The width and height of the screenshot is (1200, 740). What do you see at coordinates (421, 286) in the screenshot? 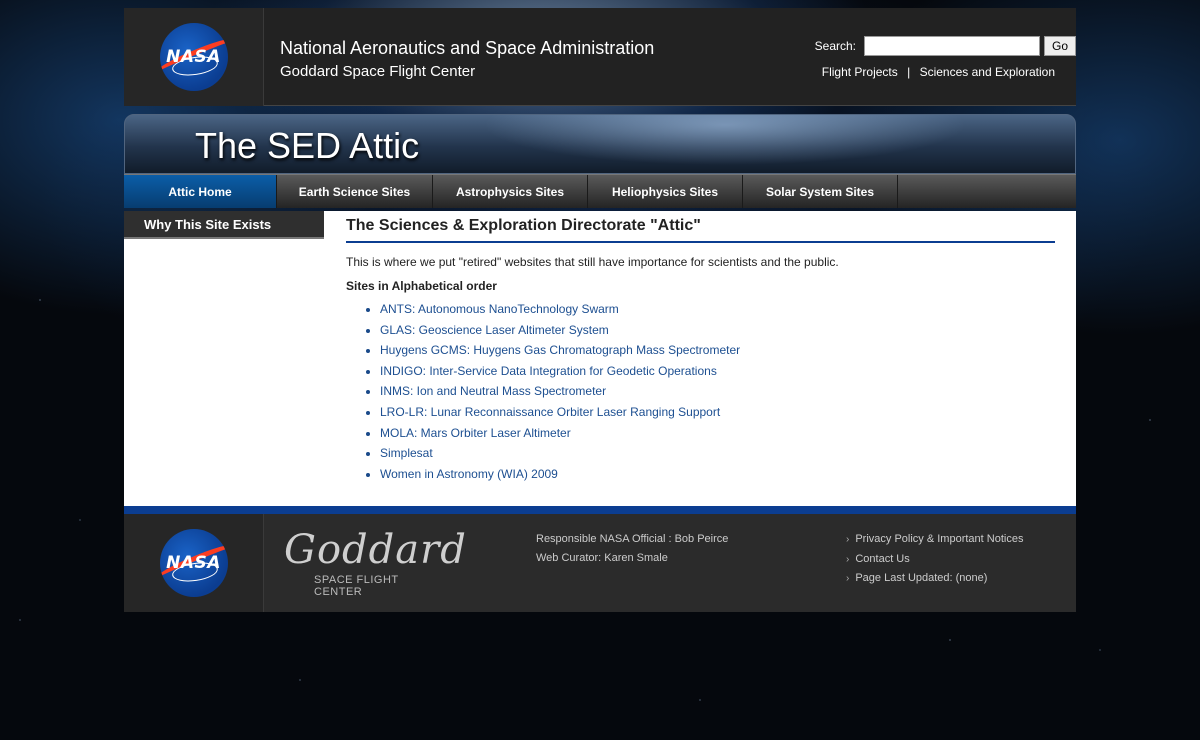
I see `list-heading: Sites in Alphabetical order` at bounding box center [421, 286].